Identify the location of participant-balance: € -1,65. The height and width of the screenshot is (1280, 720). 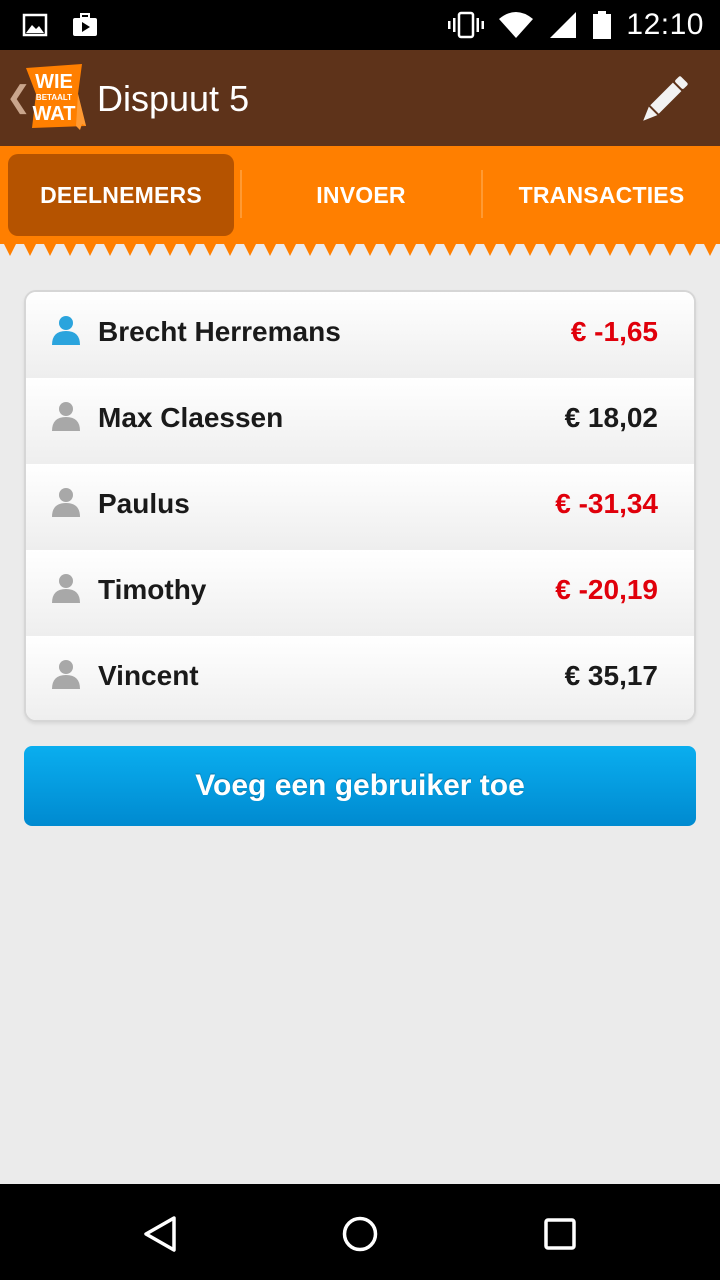
(614, 331).